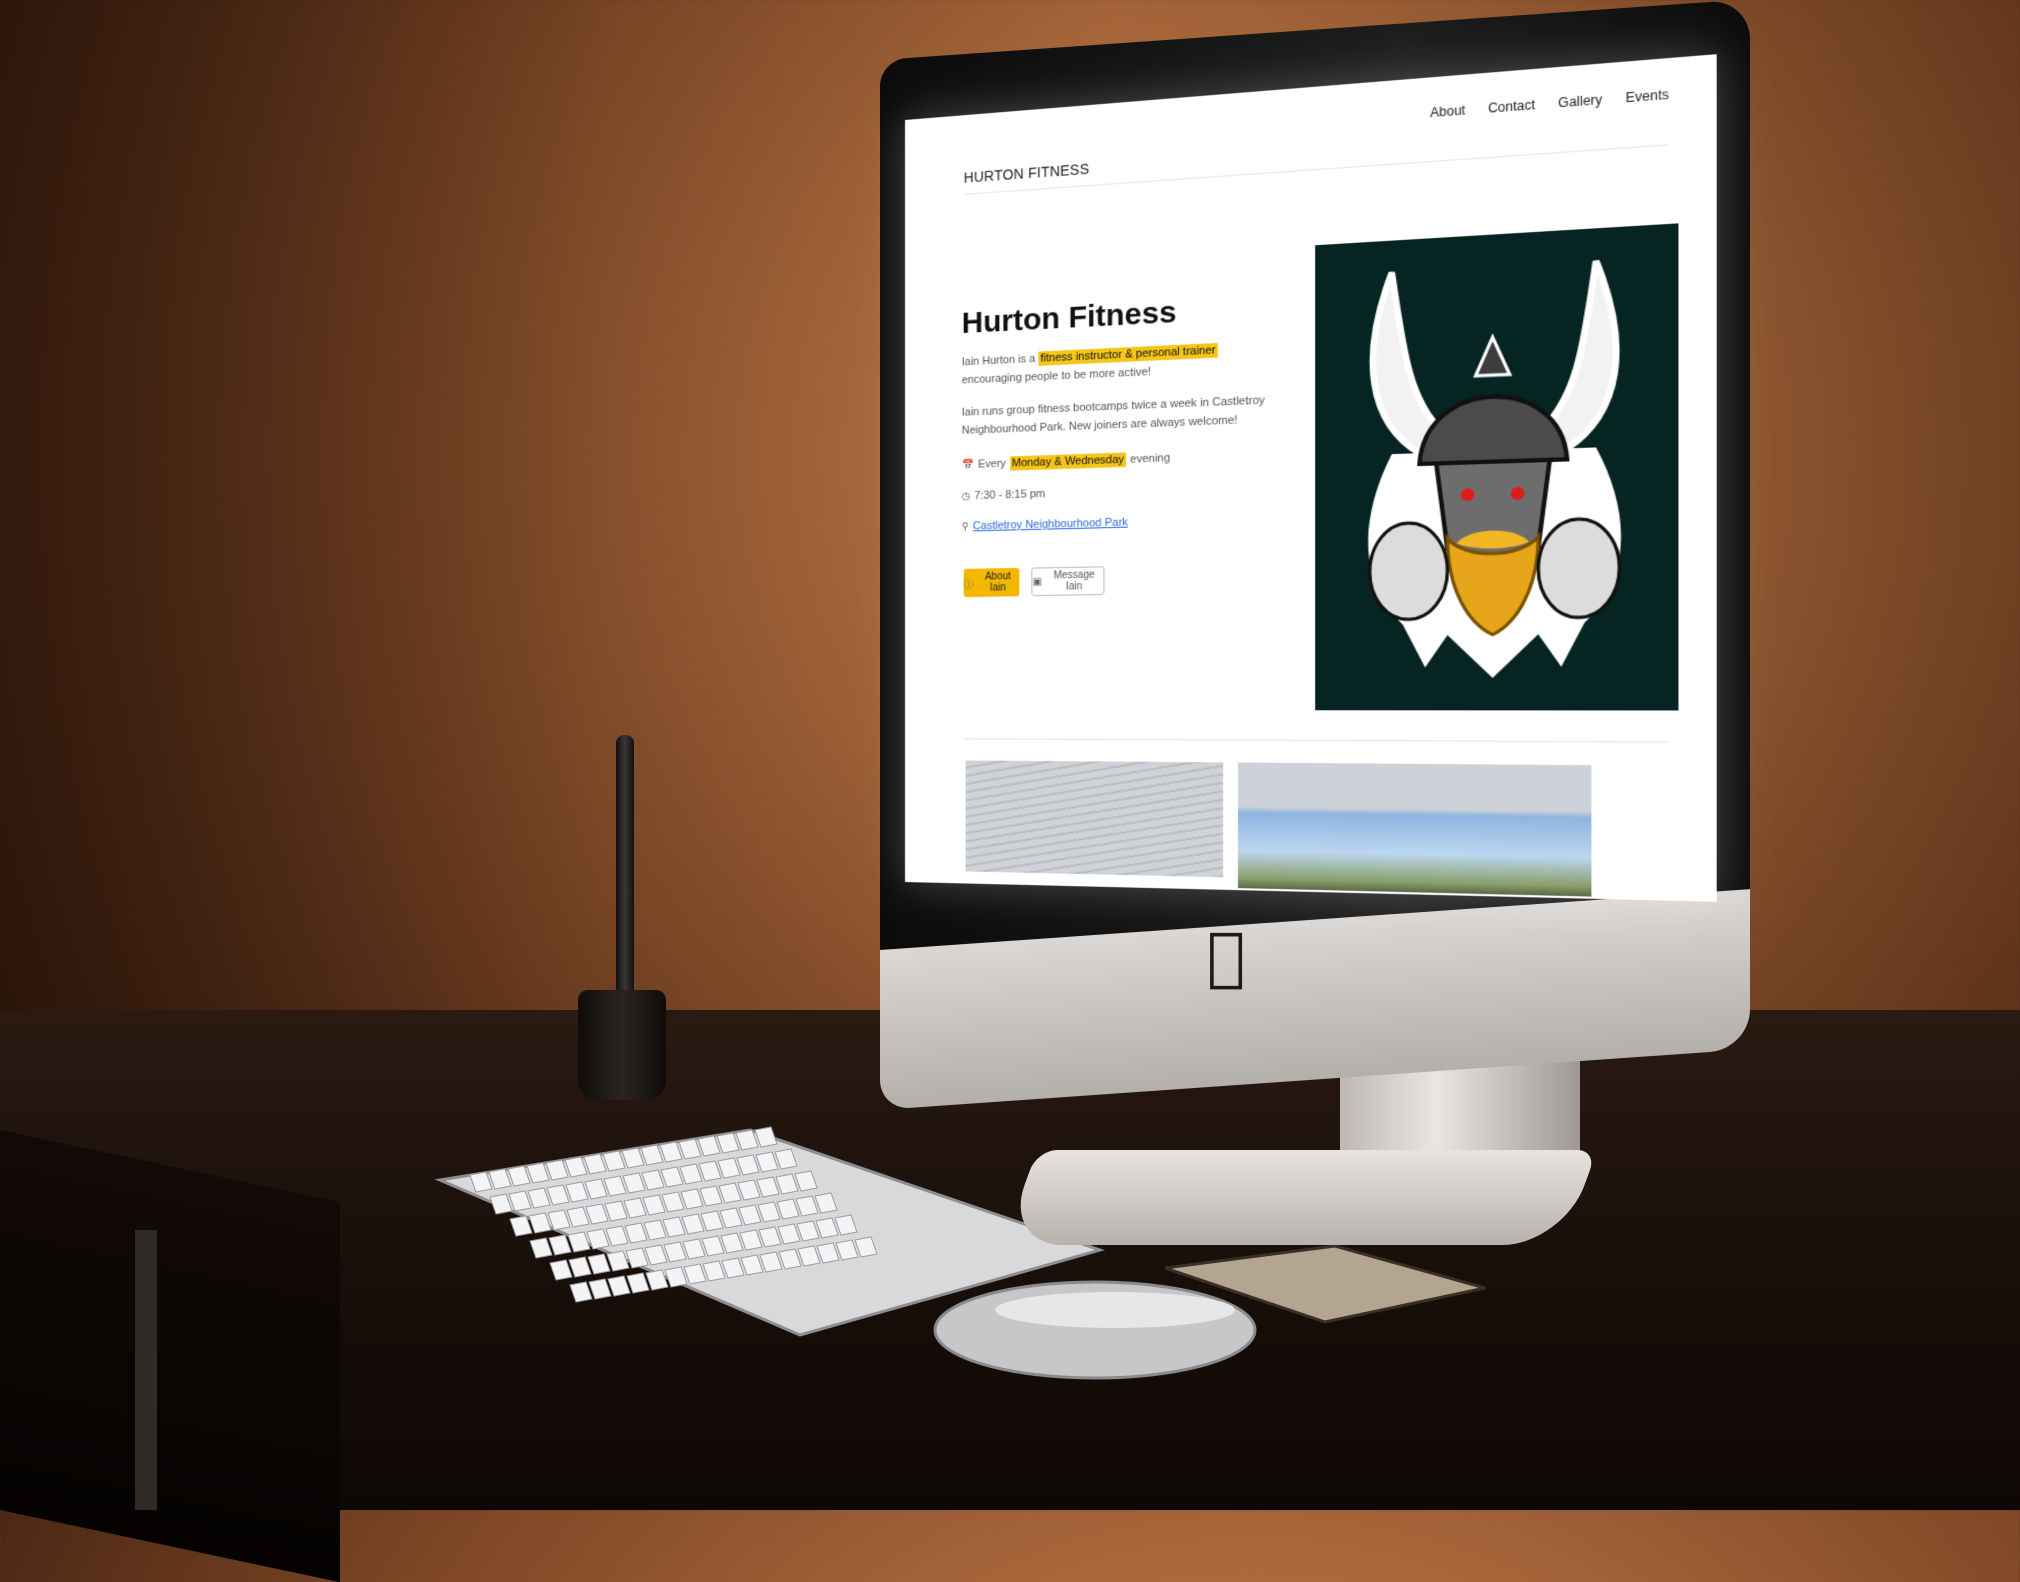  I want to click on location-link: Castletroy Neighbourhood Park, so click(1050, 524).